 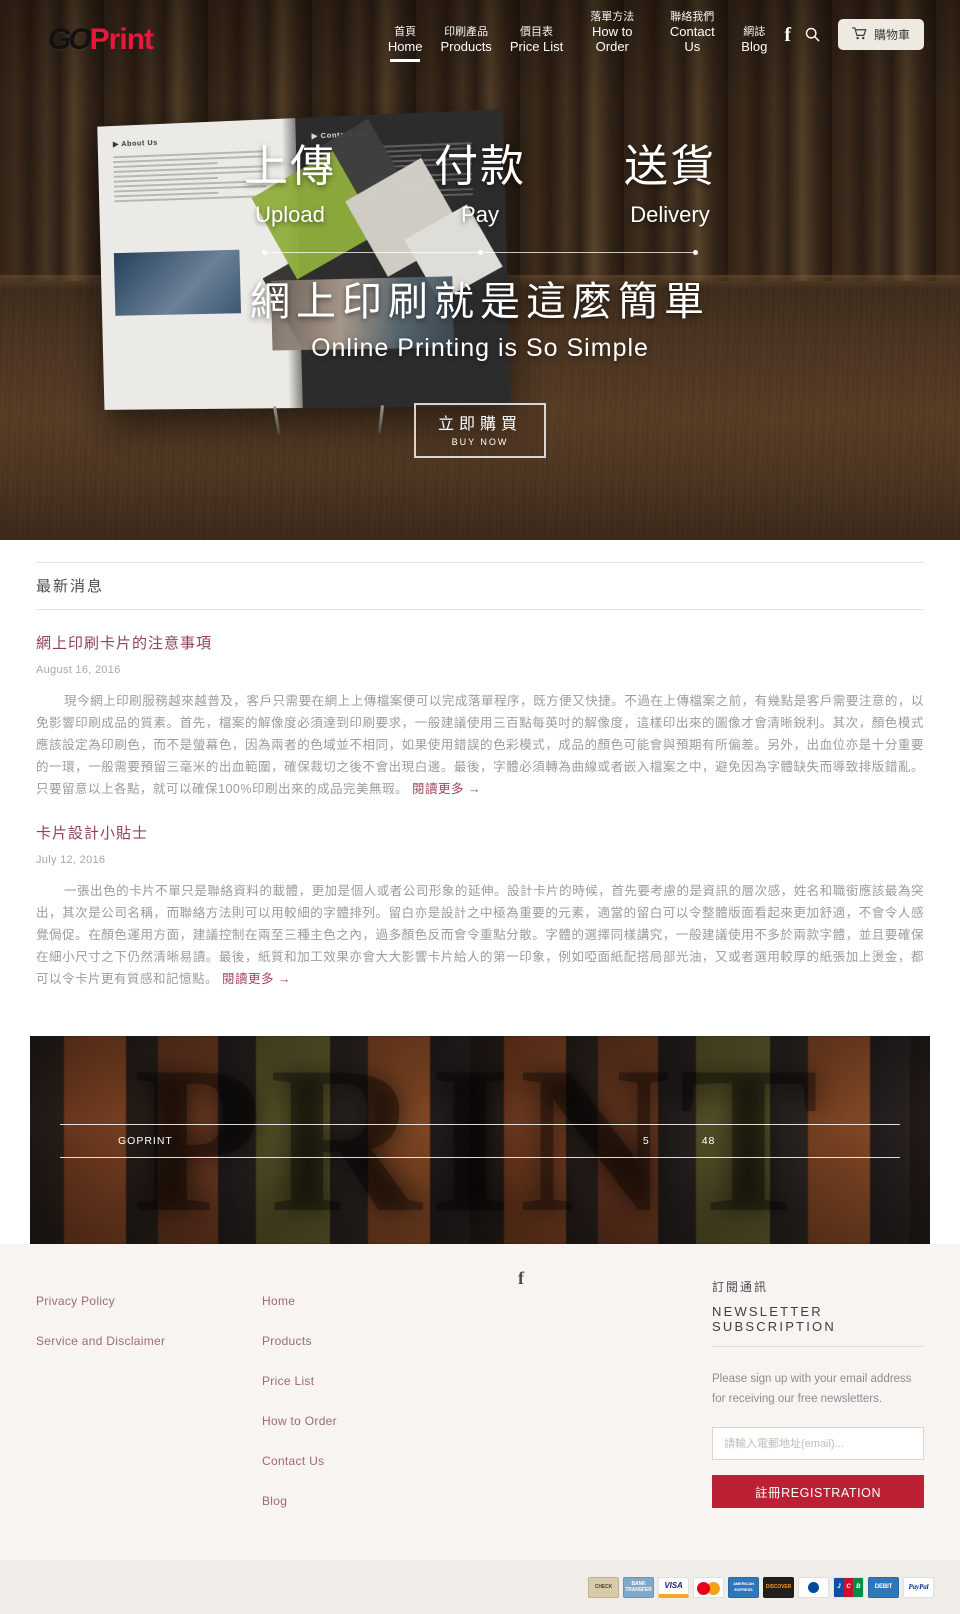 I want to click on payment-icon-diners-club, so click(x=813, y=1587).